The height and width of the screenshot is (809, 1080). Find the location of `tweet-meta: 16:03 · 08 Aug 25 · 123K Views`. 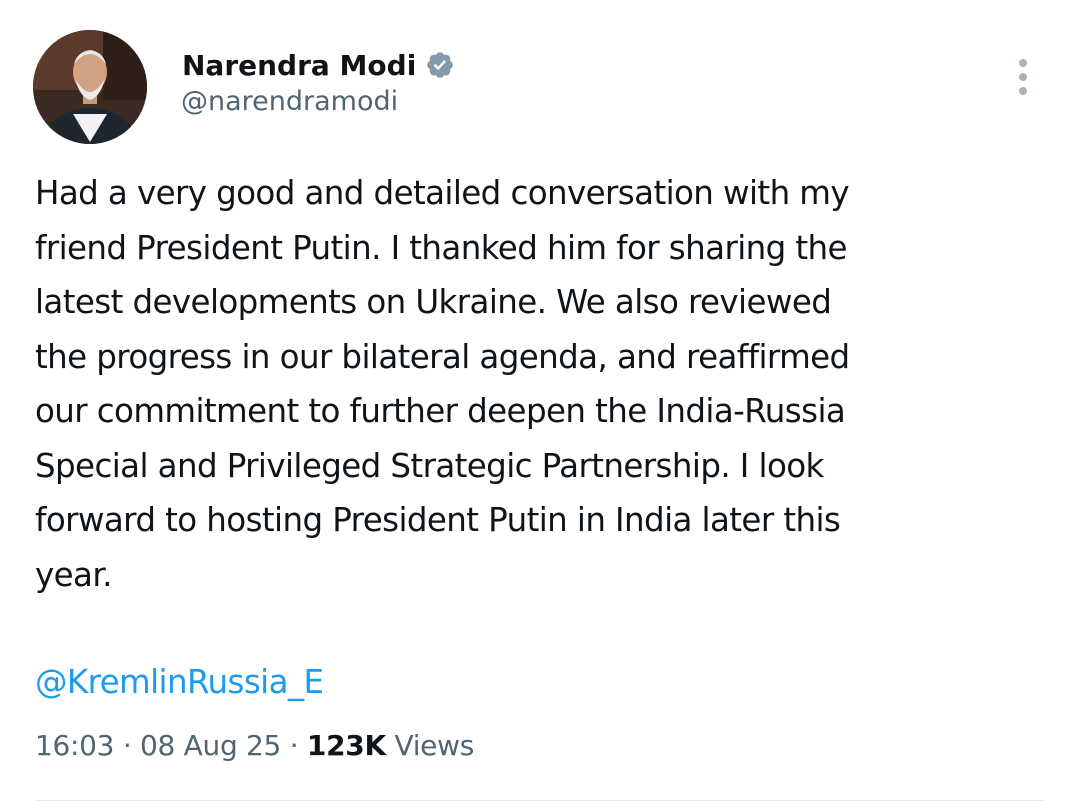

tweet-meta: 16:03 · 08 Aug 25 · 123K Views is located at coordinates (254, 746).